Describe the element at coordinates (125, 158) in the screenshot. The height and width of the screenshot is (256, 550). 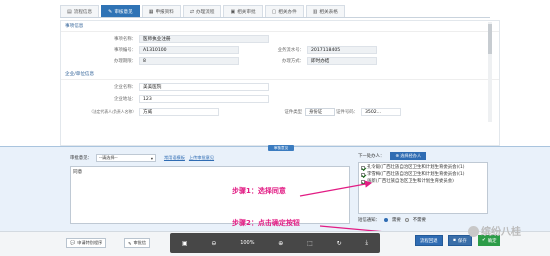
I see `opinion-select: --请选择-- ▾` at that location.